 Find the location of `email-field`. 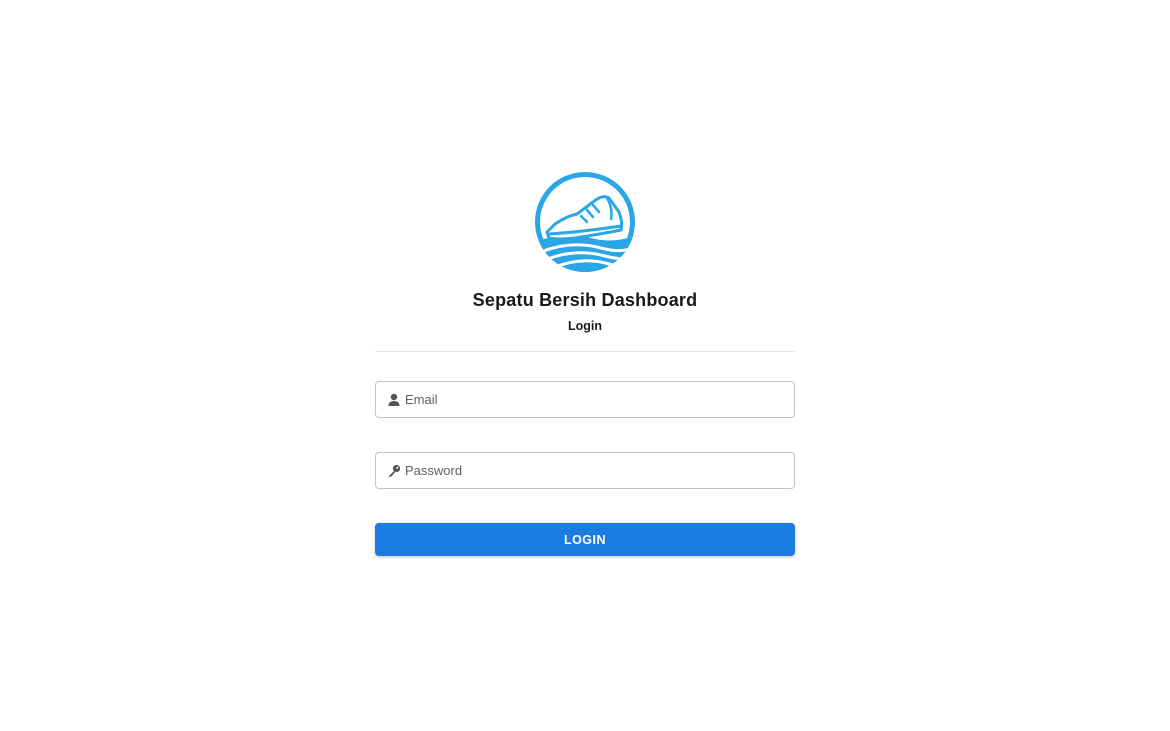

email-field is located at coordinates (585, 399).